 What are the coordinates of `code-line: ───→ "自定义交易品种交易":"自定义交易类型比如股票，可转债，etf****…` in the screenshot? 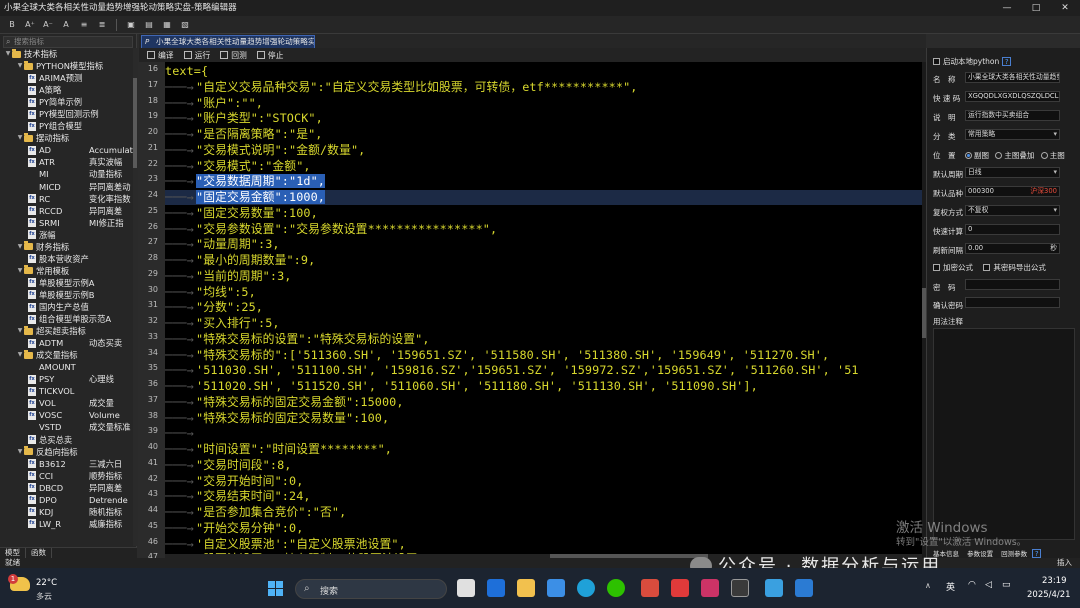 It's located at (543, 87).